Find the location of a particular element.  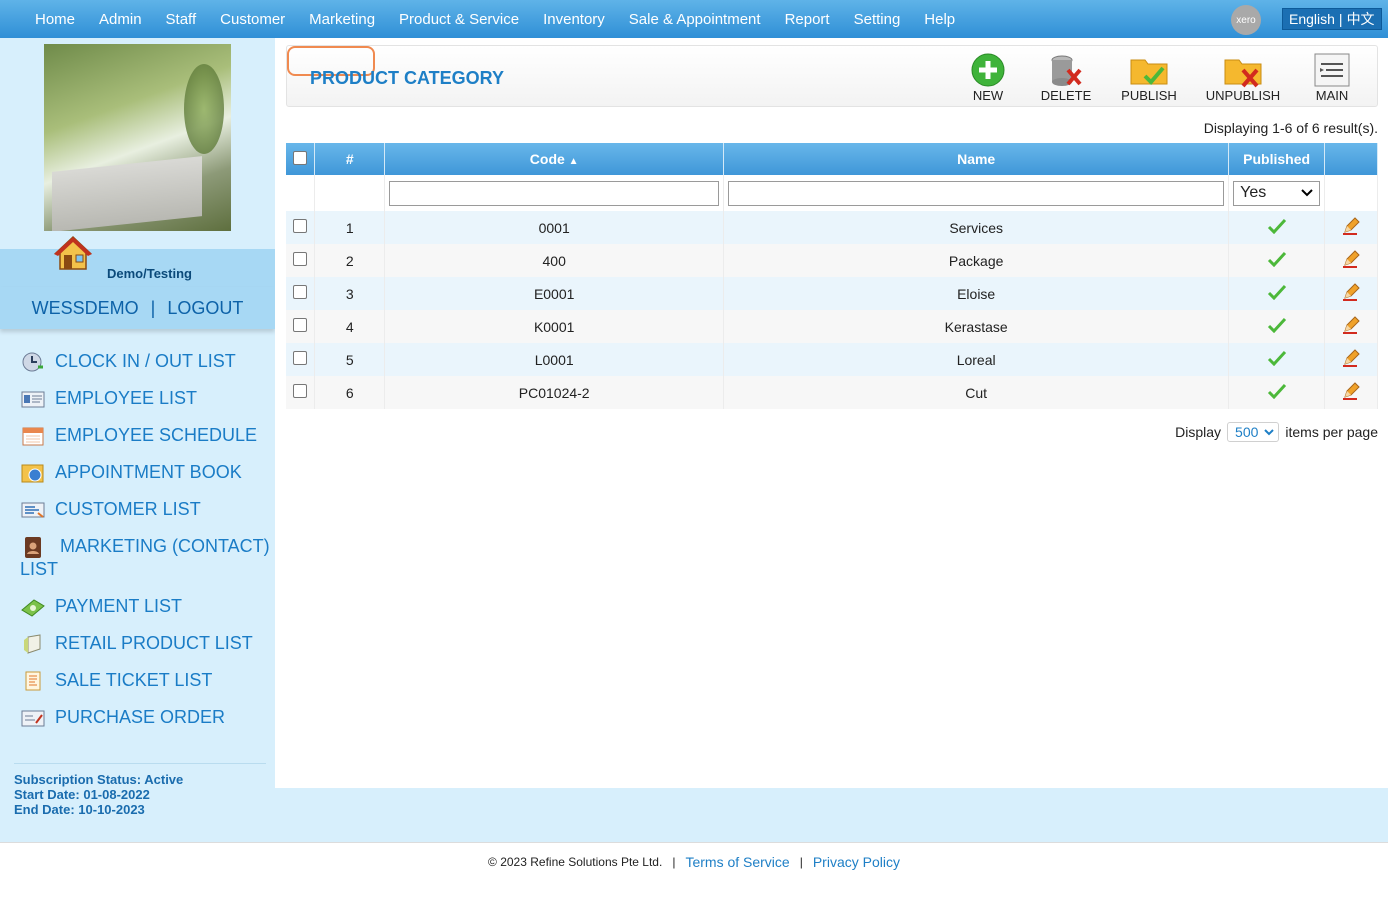

nav-help: Help is located at coordinates (939, 19).